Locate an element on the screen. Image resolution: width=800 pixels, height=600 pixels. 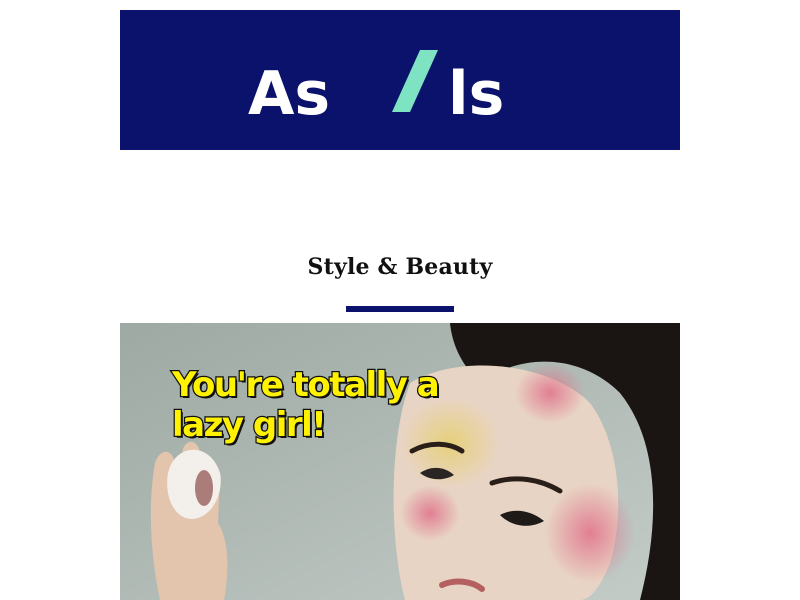
logo-slash is located at coordinates (415, 81).